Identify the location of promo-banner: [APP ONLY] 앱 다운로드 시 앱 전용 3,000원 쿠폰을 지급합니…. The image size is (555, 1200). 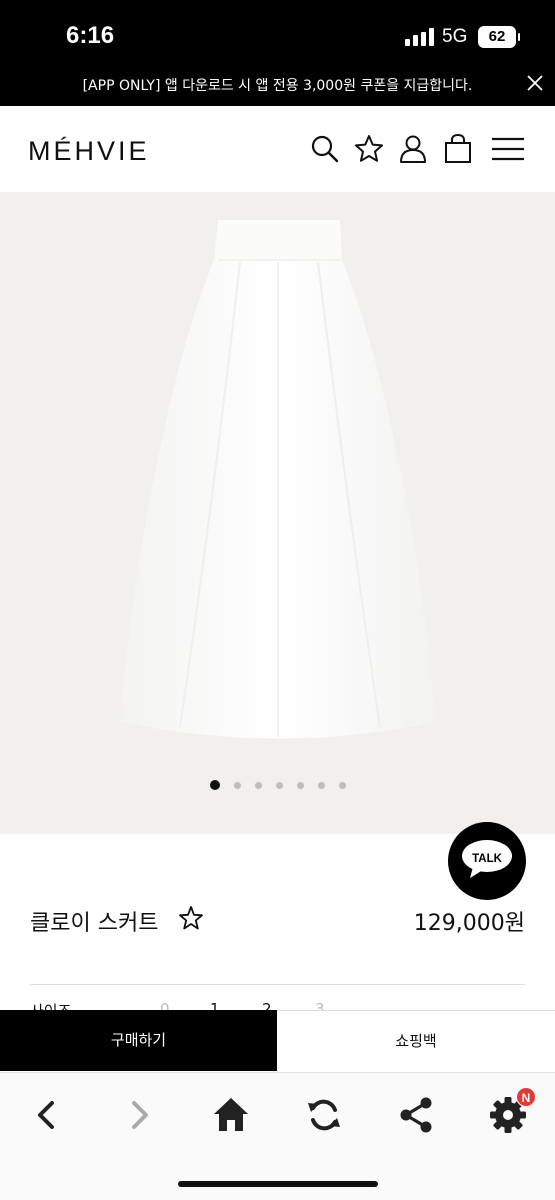
(277, 84).